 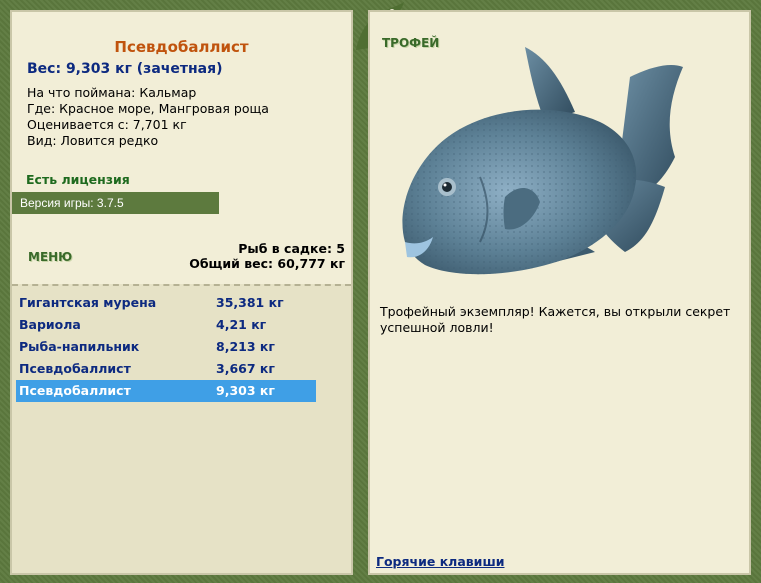 I want to click on fish-in-net-count: Рыб в садке: 5, so click(x=291, y=248).